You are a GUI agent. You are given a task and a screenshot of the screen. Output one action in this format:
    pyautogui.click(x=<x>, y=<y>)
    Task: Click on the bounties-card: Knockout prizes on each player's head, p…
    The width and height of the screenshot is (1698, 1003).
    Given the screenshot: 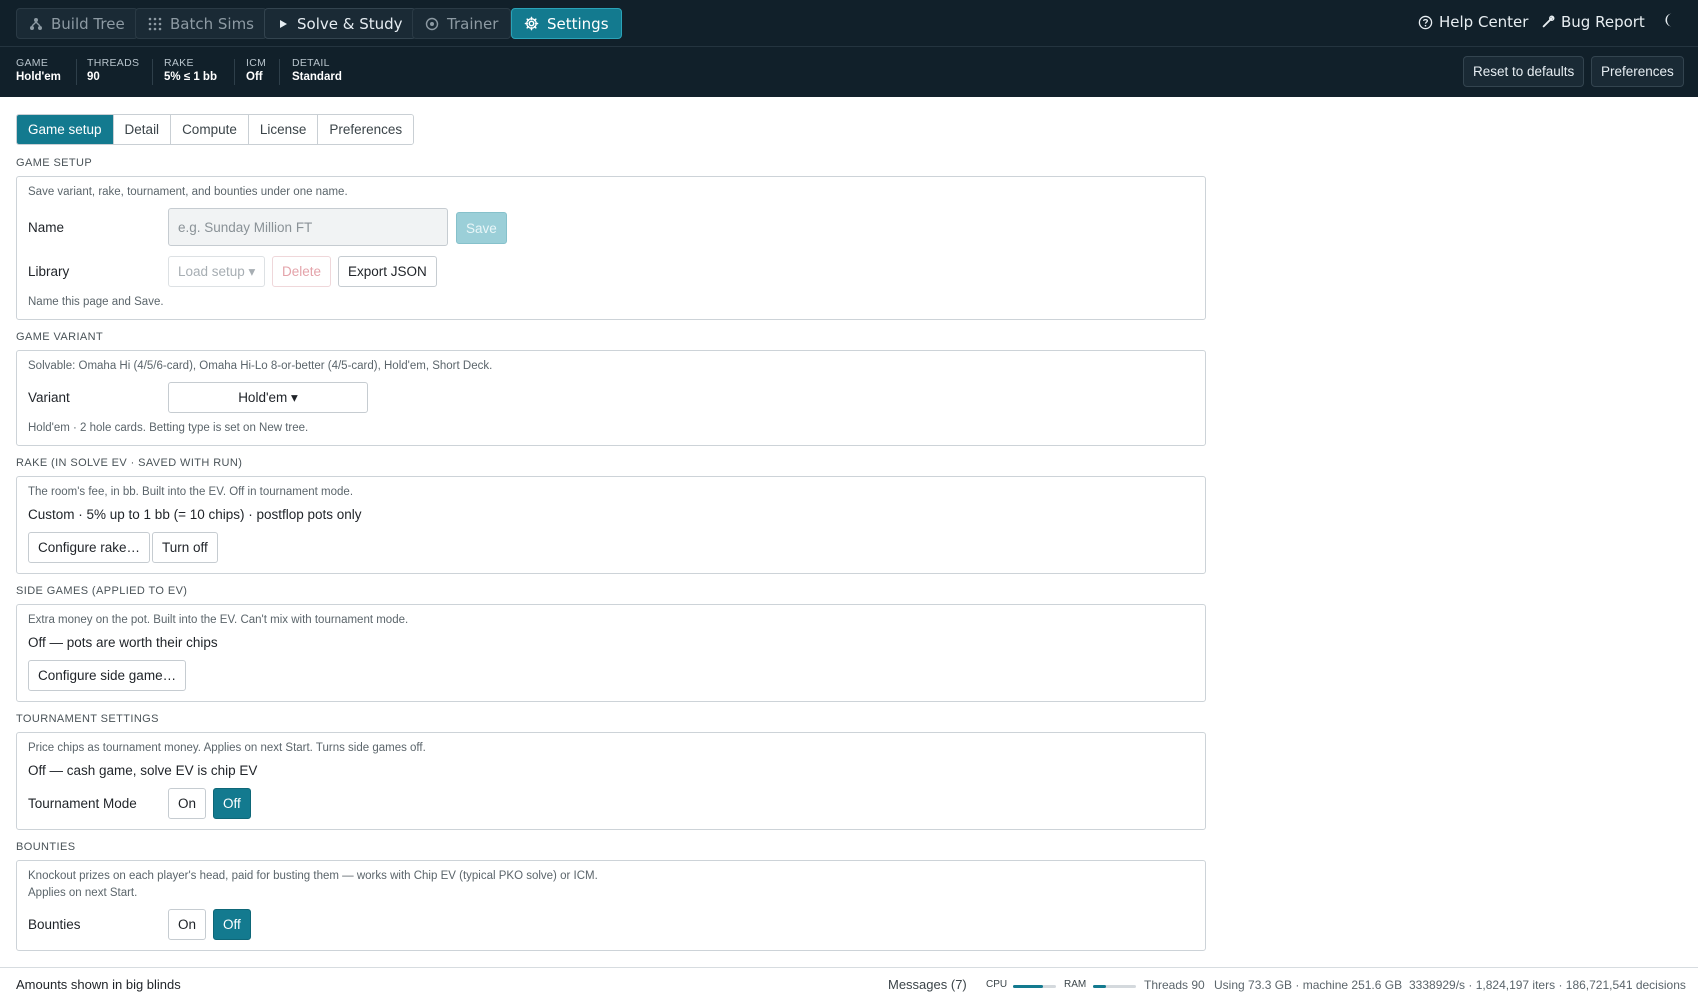 What is the action you would take?
    pyautogui.click(x=611, y=905)
    